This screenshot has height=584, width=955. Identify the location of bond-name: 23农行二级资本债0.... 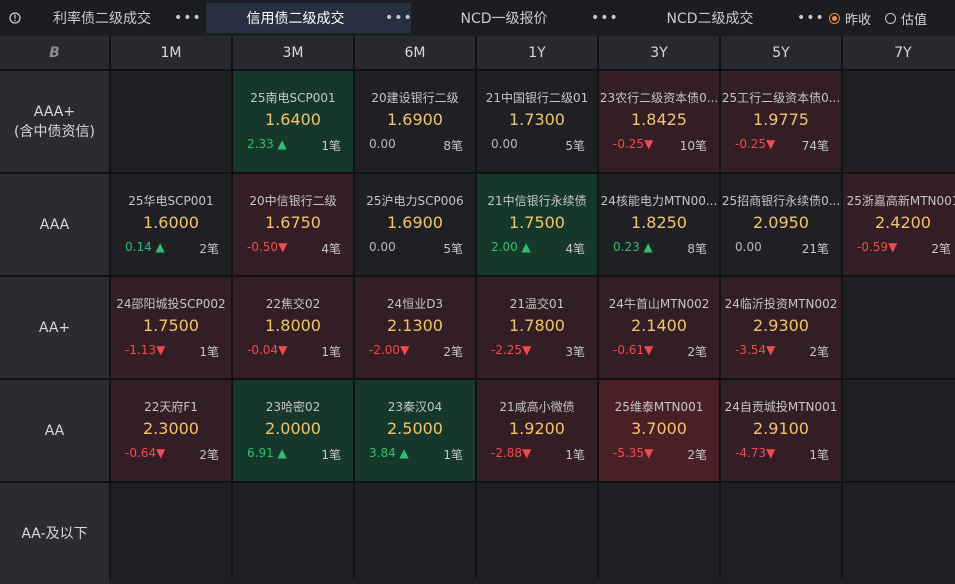
(659, 98).